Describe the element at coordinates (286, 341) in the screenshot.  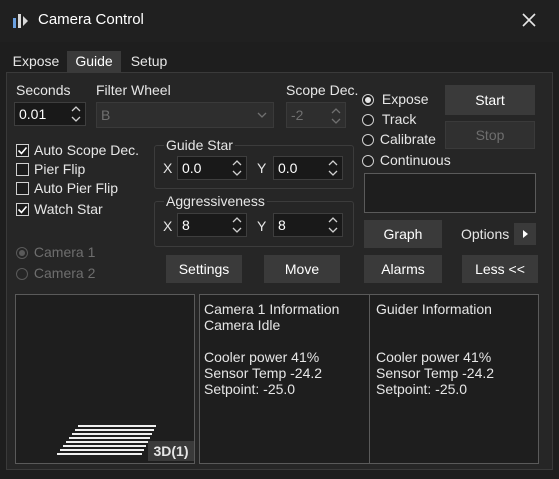
I see `camera-info-blank` at that location.